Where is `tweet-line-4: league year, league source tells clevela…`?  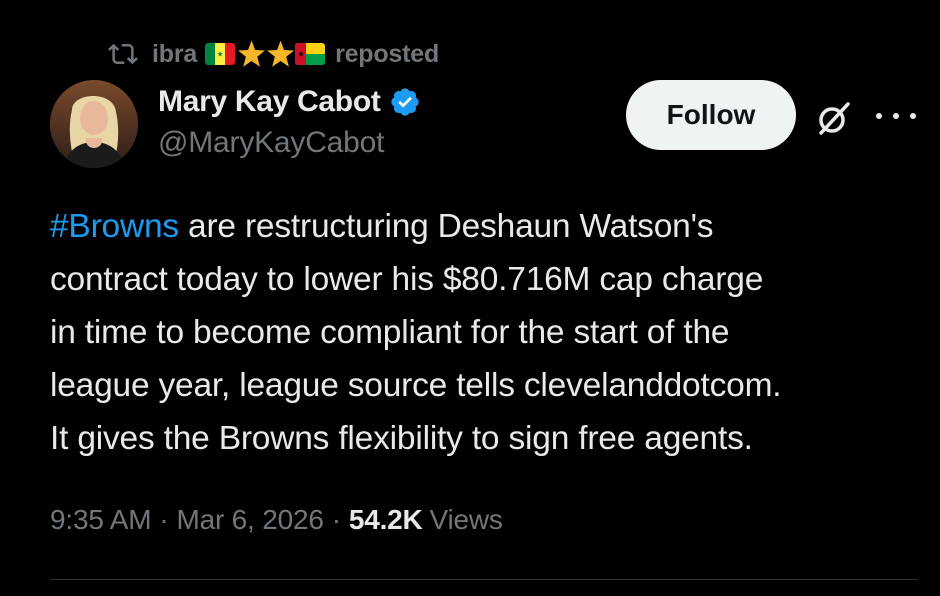 tweet-line-4: league year, league source tells clevela… is located at coordinates (416, 385).